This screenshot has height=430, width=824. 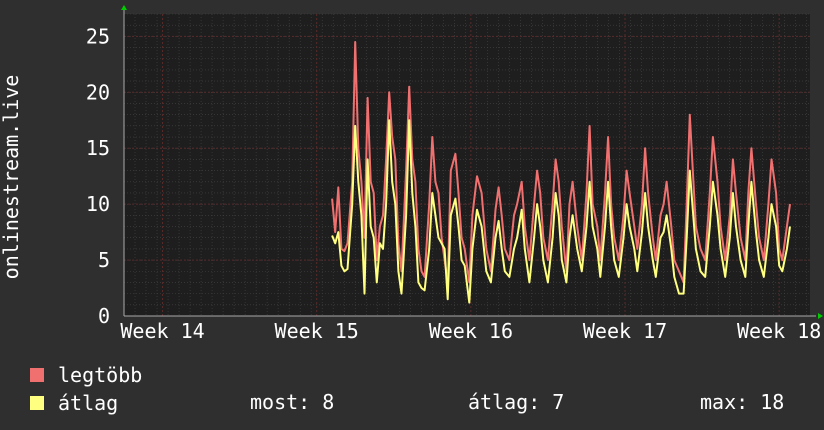 What do you see at coordinates (104, 260) in the screenshot?
I see `y-tick-label: 5` at bounding box center [104, 260].